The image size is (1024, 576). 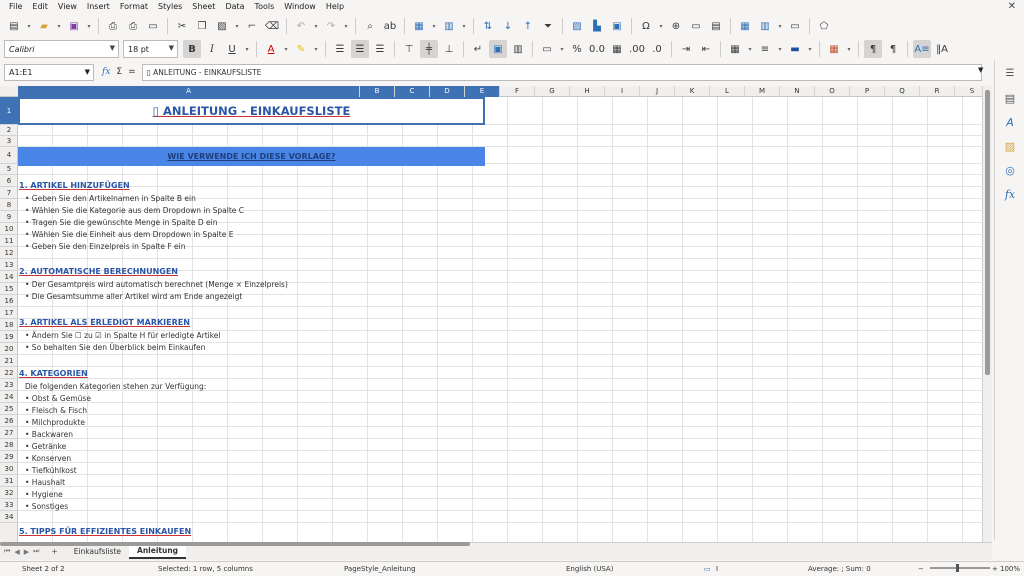 What do you see at coordinates (1010, 195) in the screenshot?
I see `functions-icon: fx` at bounding box center [1010, 195].